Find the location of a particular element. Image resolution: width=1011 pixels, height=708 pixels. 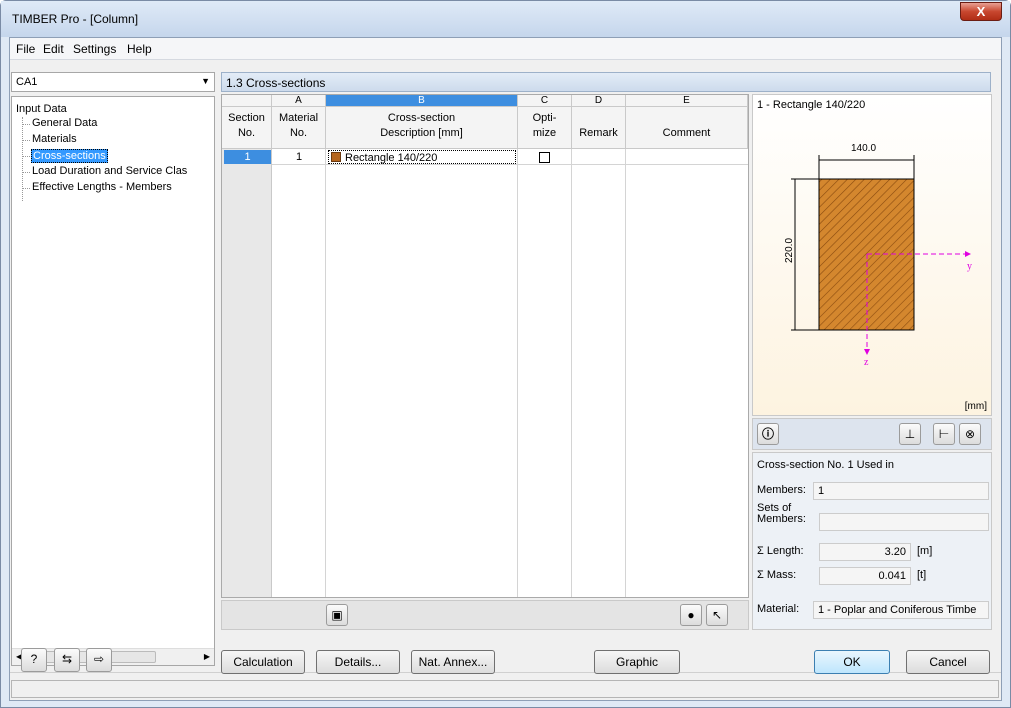

cell-comment is located at coordinates (687, 157).